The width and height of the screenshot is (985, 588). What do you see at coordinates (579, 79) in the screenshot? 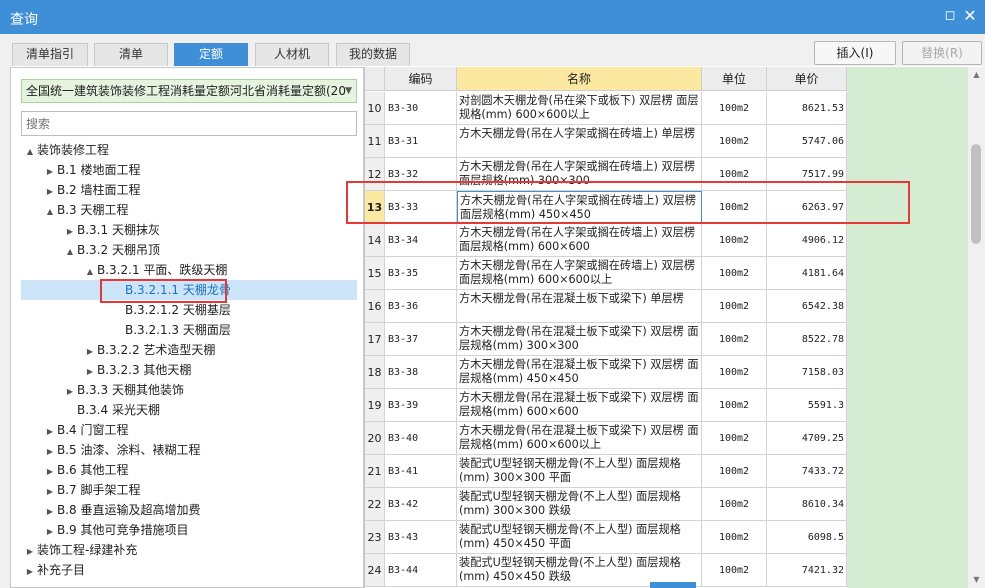
I see `header-name: 名称` at bounding box center [579, 79].